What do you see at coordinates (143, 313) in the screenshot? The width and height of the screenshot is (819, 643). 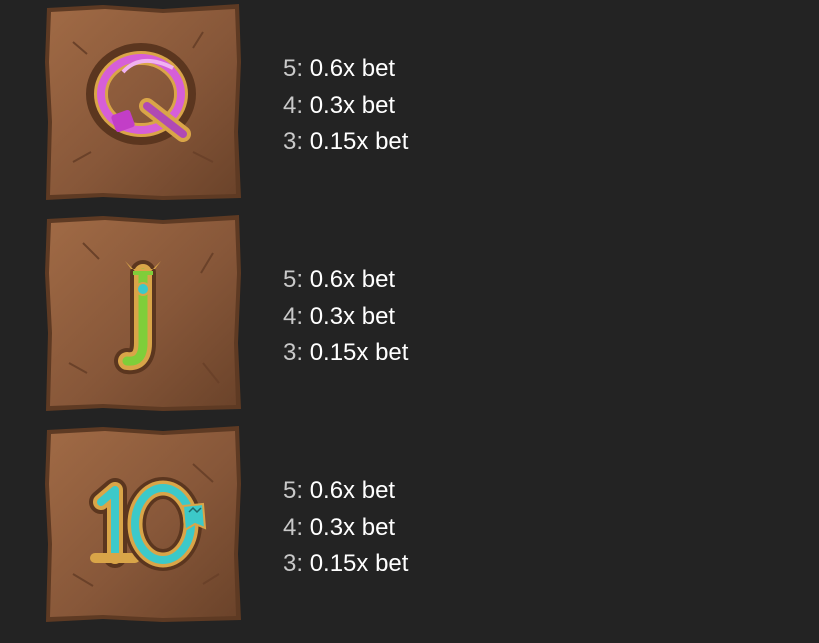 I see `j-symbol-icon` at bounding box center [143, 313].